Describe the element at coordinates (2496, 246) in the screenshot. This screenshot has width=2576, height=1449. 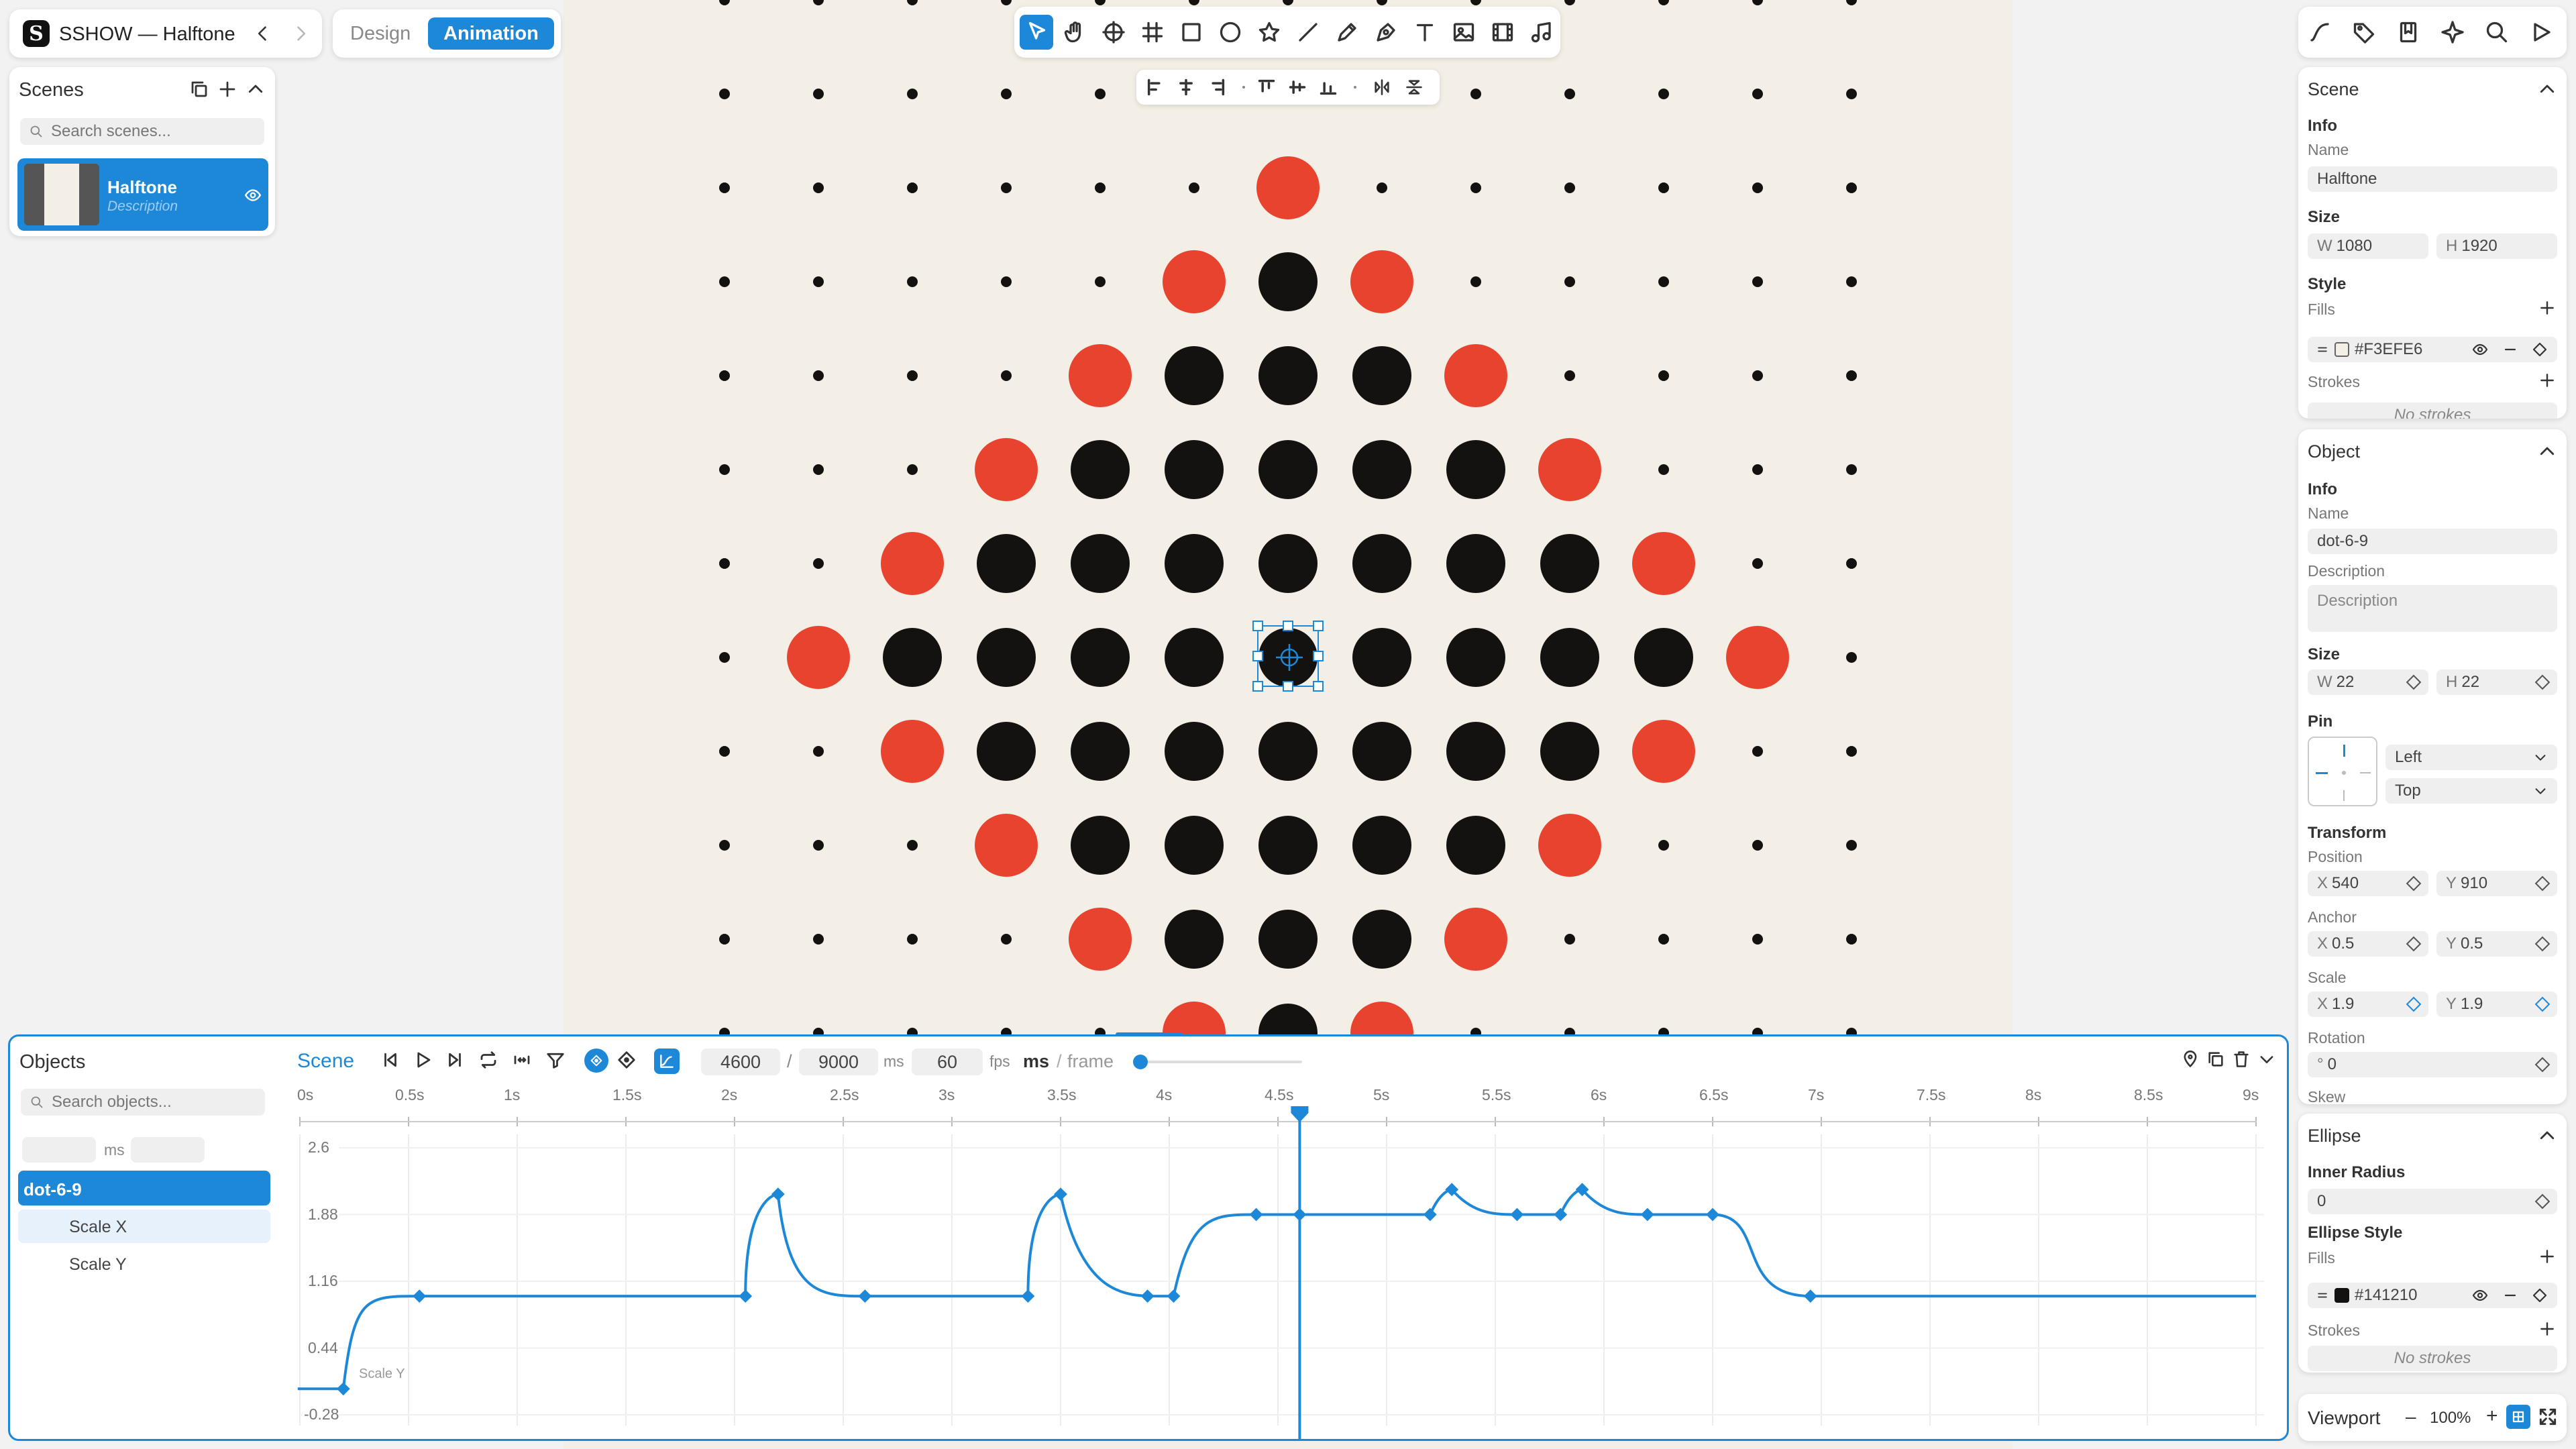
I see `scene-height-input: H 1920` at that location.